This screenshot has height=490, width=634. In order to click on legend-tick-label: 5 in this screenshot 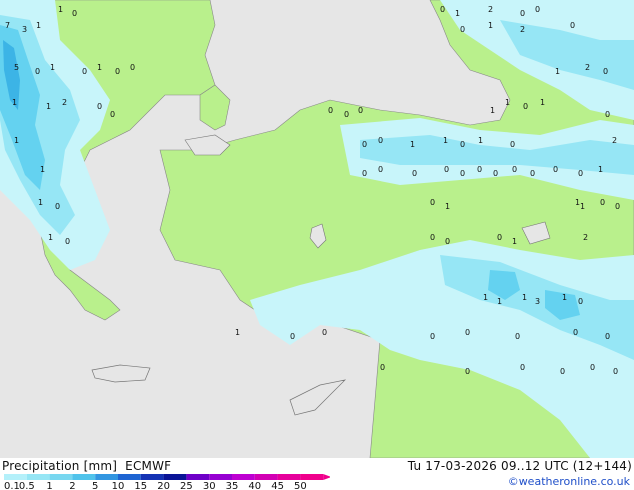, I will do `click(95, 485)`.